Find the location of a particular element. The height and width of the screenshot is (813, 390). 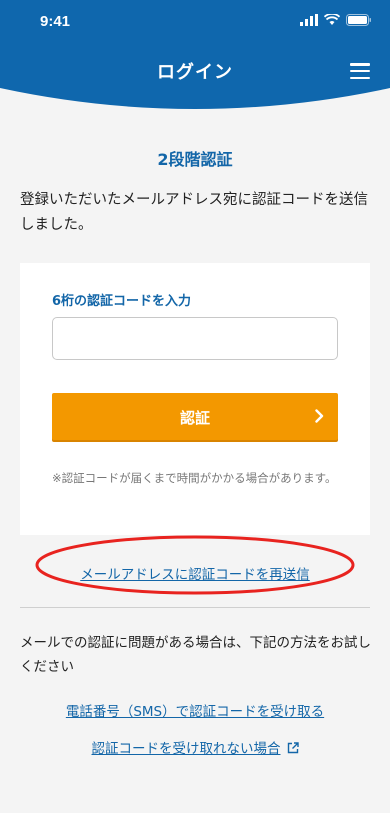

sms-code-link: 電話番号（SMS）で認証コードを受け取る is located at coordinates (195, 710).